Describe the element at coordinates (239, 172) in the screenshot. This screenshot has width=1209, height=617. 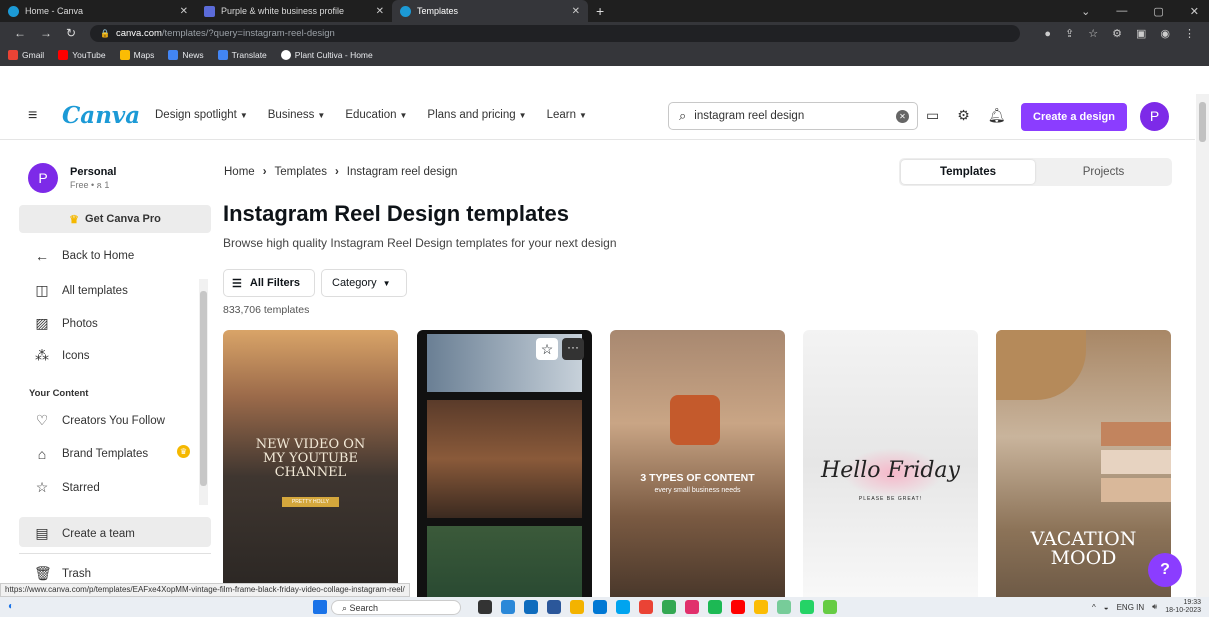
I see `breadcrumb-home: Home` at that location.